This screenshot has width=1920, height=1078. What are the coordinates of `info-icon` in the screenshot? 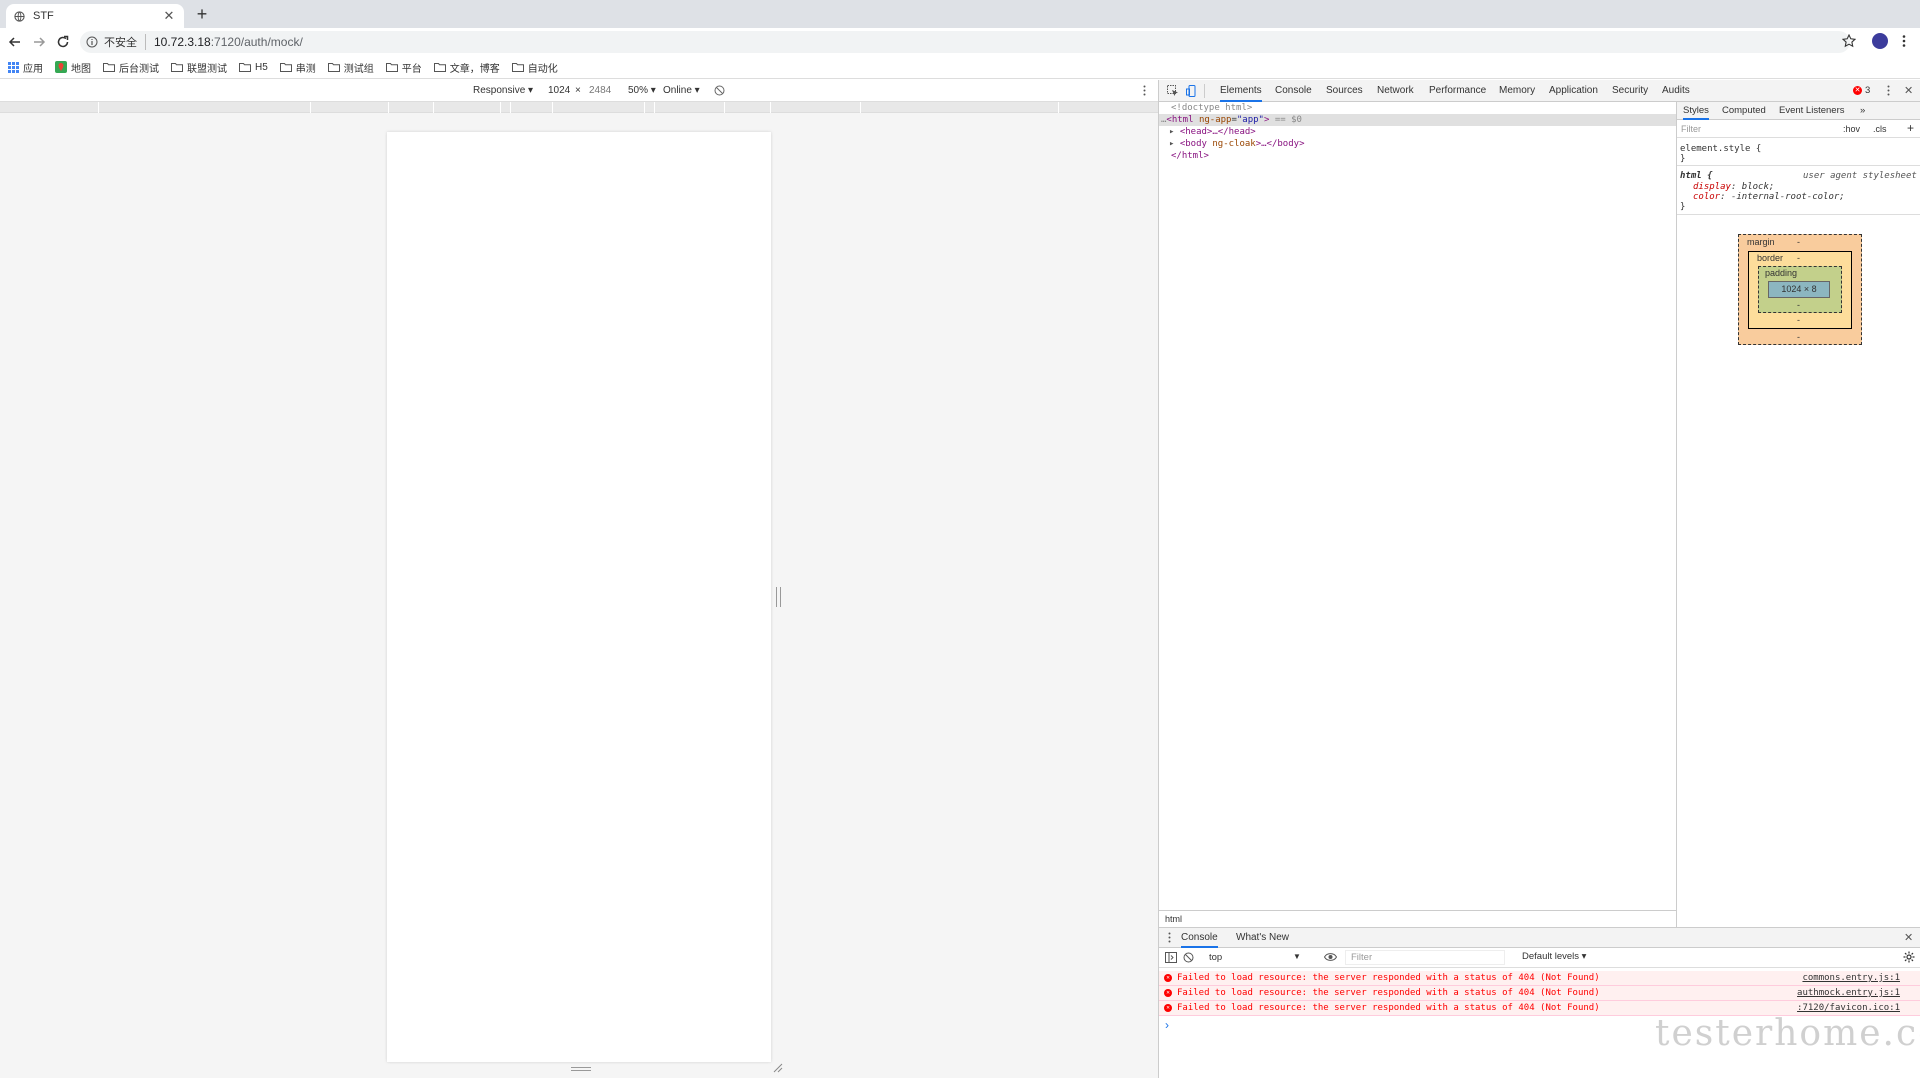 It's located at (92, 42).